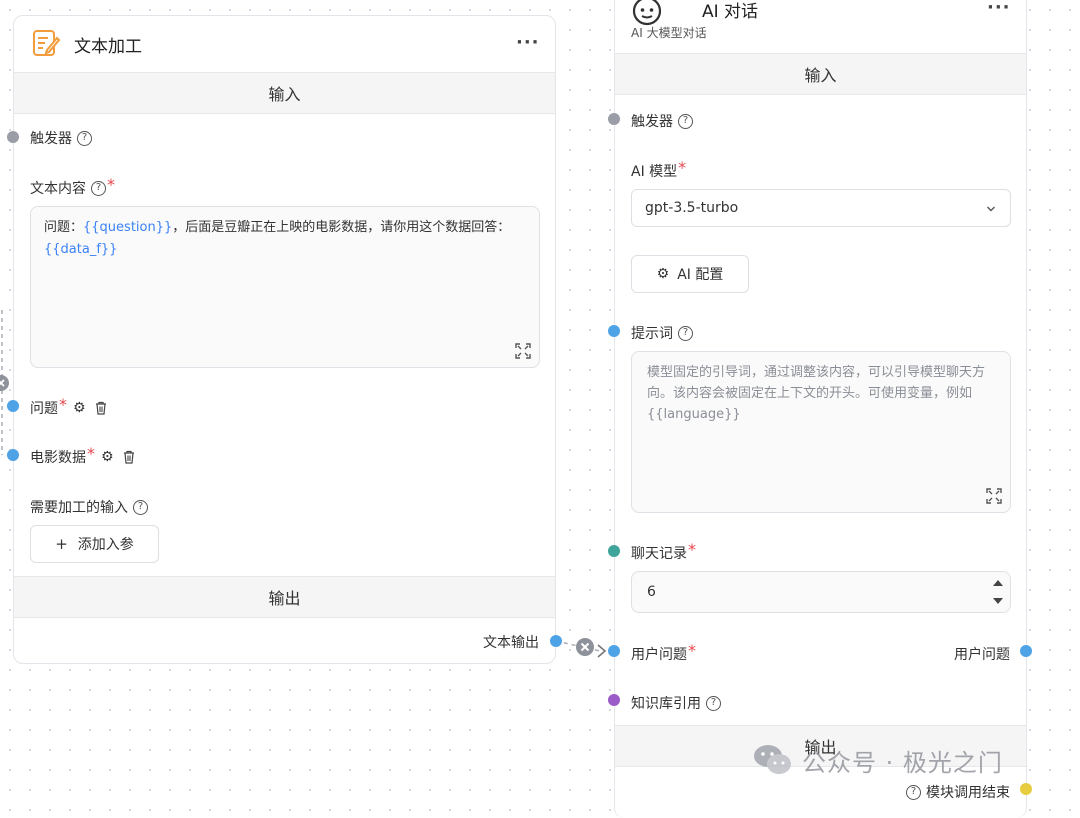 The width and height of the screenshot is (1080, 818). What do you see at coordinates (13, 455) in the screenshot?
I see `movie-data-input-handle` at bounding box center [13, 455].